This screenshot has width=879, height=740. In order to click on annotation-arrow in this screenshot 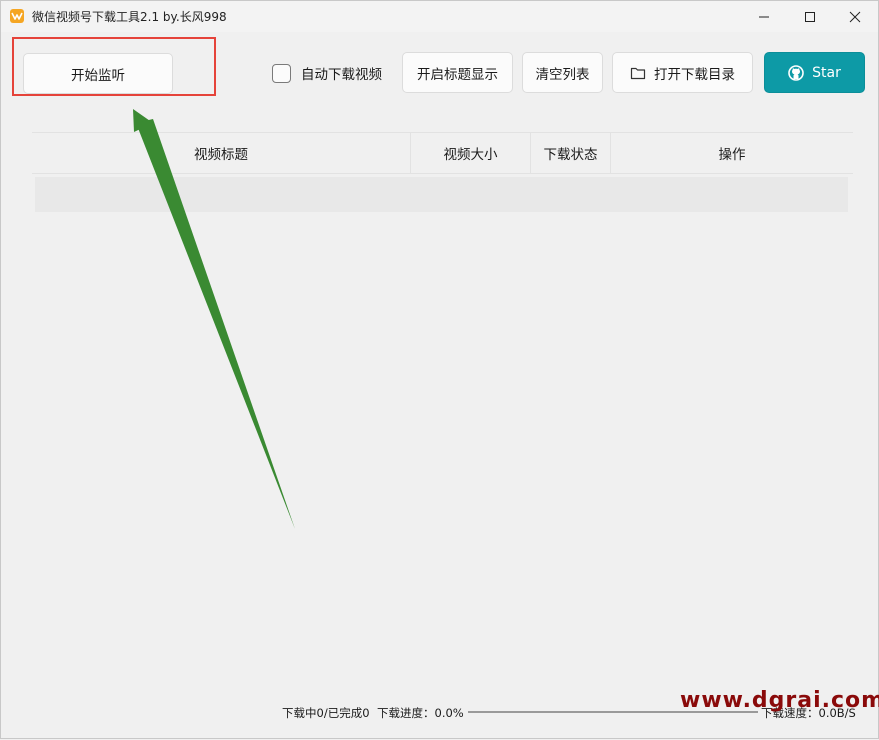, I will do `click(214, 319)`.